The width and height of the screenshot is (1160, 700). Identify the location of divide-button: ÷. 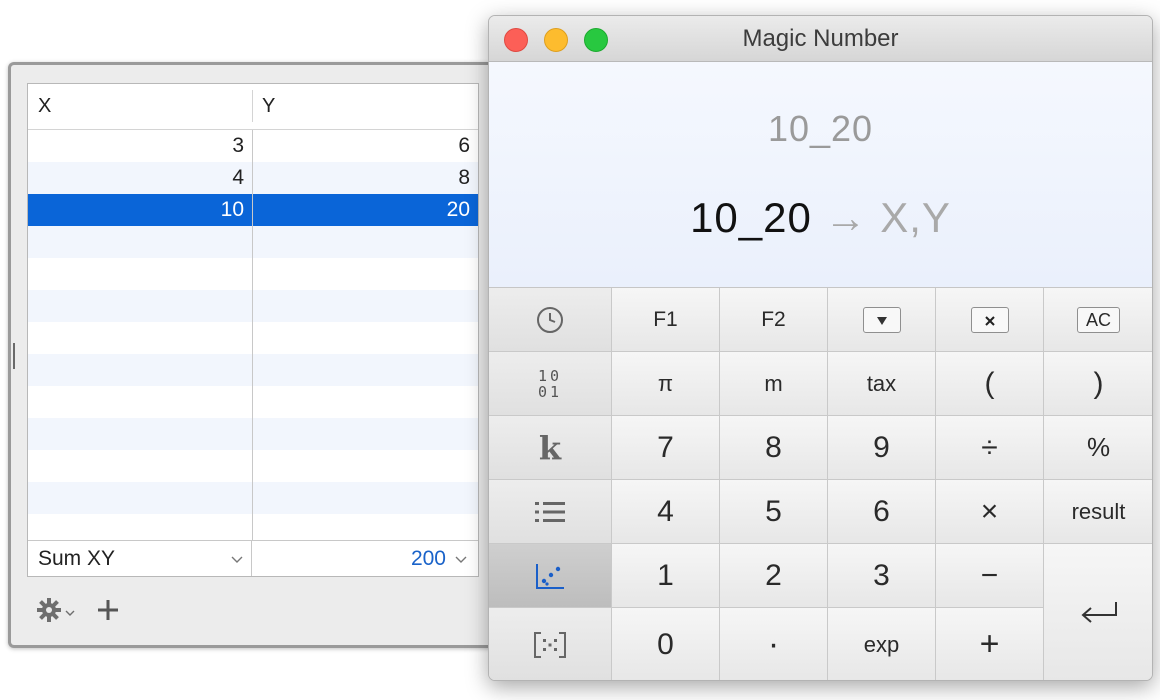
(990, 448).